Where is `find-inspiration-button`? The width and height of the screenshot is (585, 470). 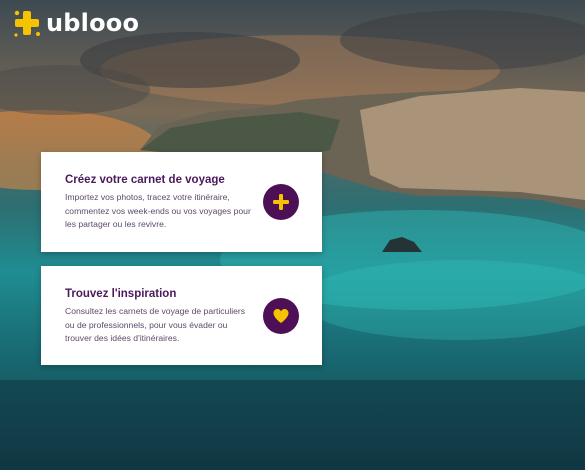
find-inspiration-button is located at coordinates (281, 316).